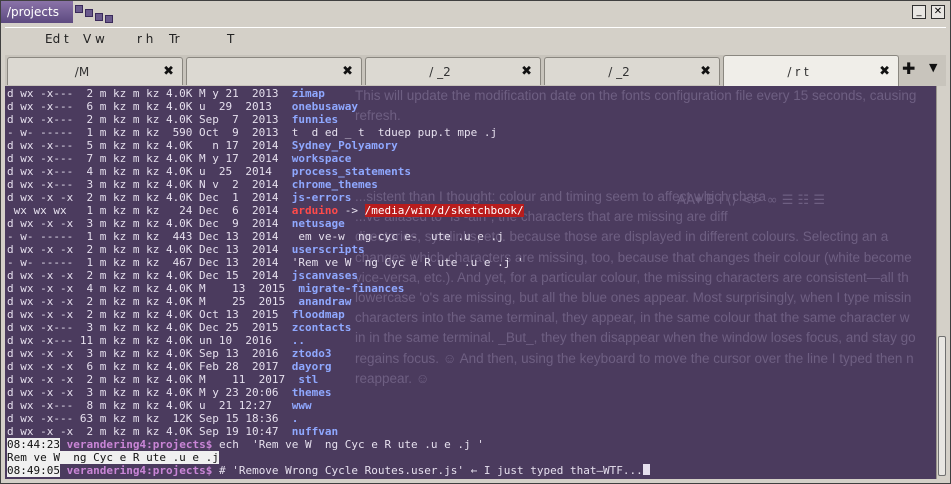  What do you see at coordinates (149, 418) in the screenshot?
I see `listing-meta: d wx -x--- 63 m kz m kz 12K Sep 15 18:36` at bounding box center [149, 418].